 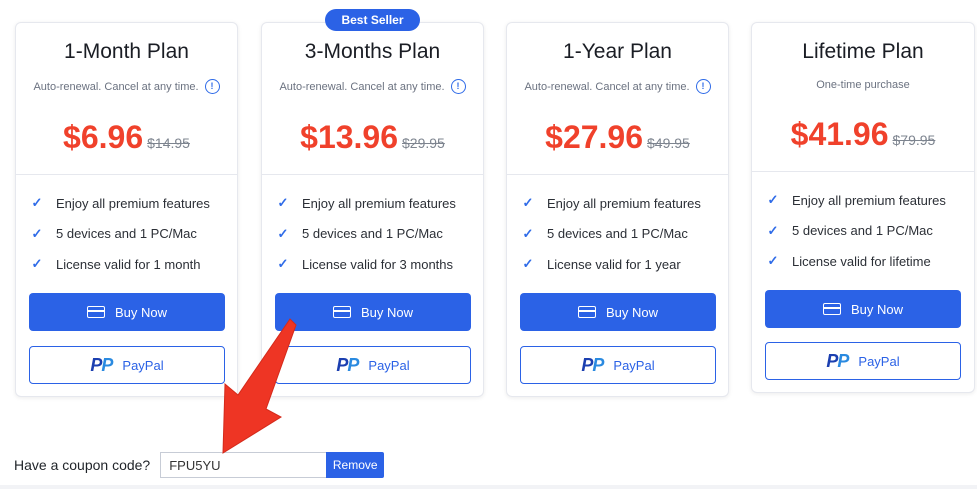 I want to click on plan-subtitle: One-time purchase, so click(x=863, y=85).